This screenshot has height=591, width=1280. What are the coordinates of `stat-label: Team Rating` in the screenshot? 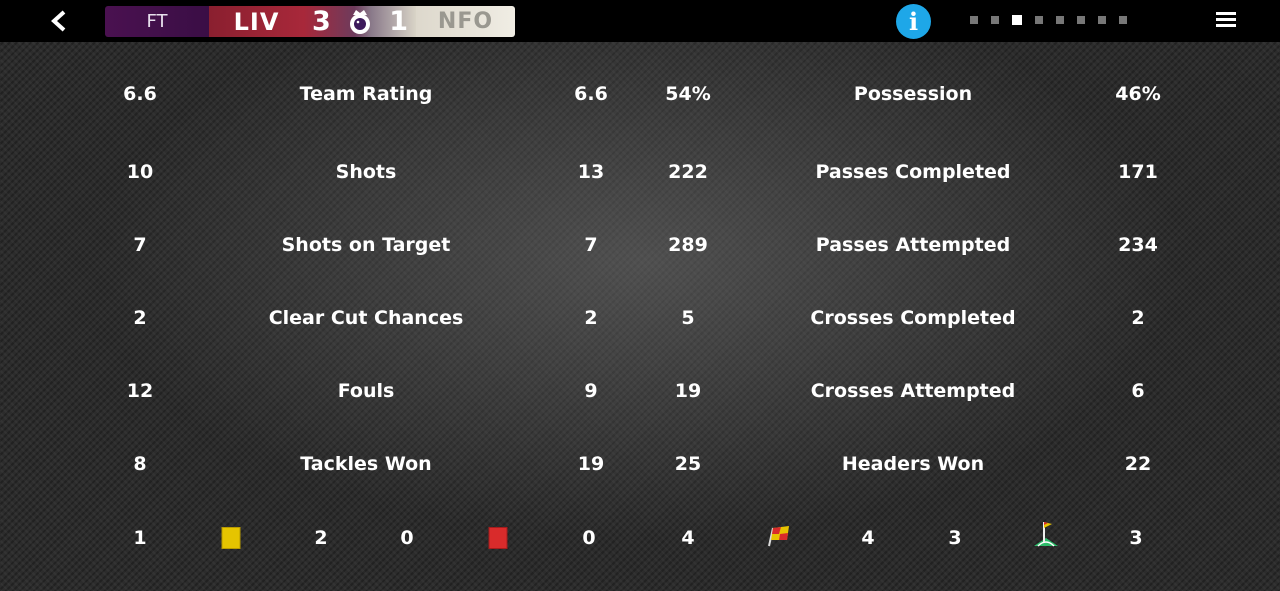 It's located at (366, 94).